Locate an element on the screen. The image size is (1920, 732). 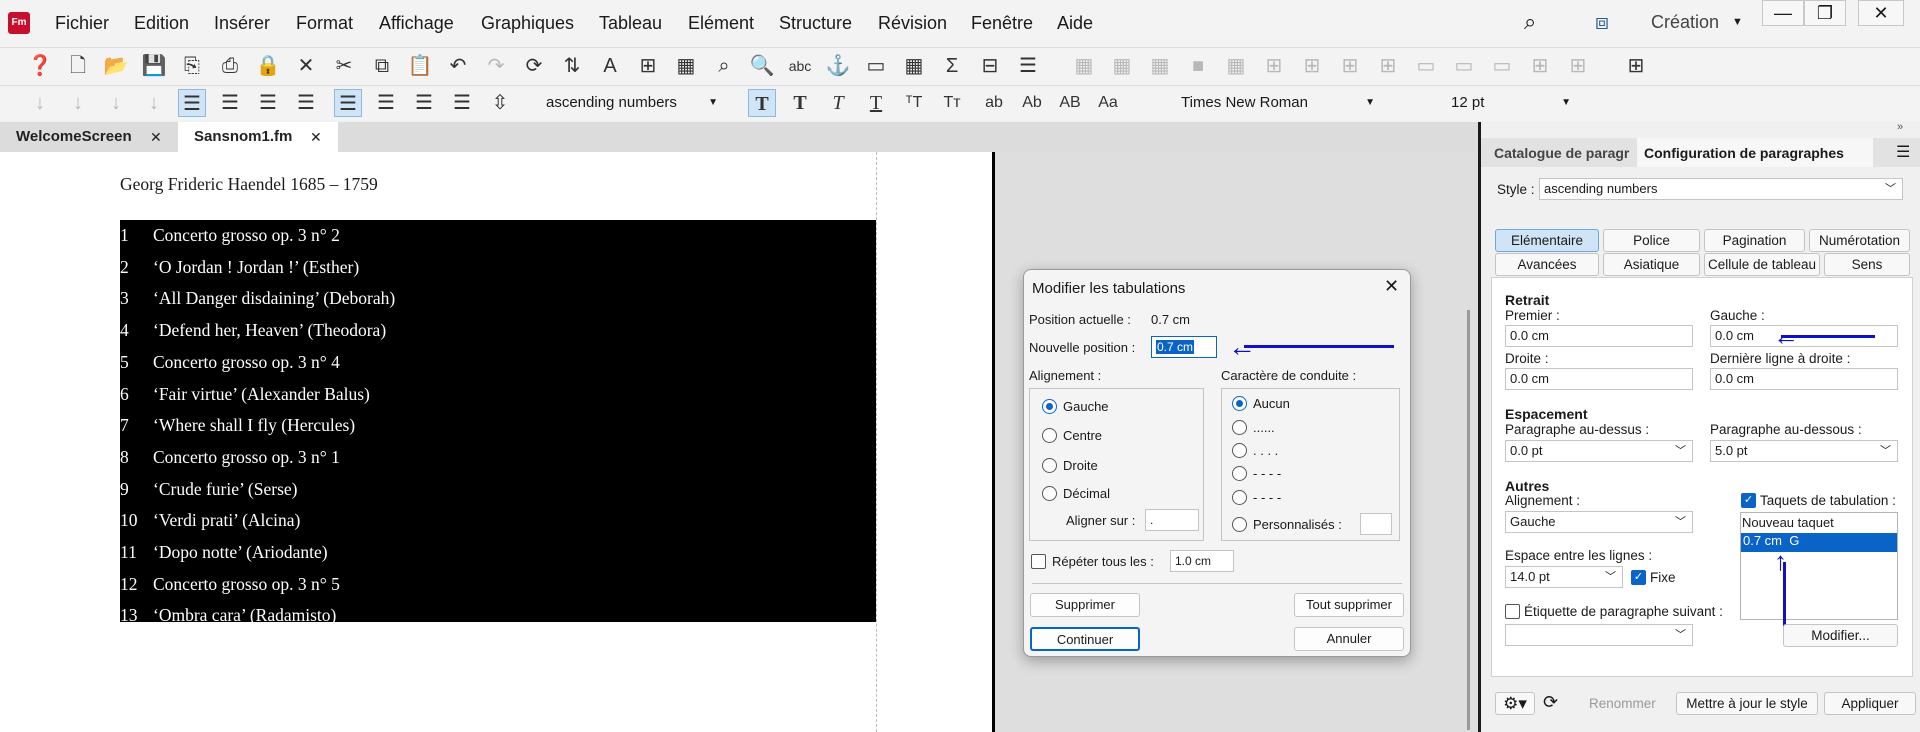
subtab-police: Police is located at coordinates (1651, 240).